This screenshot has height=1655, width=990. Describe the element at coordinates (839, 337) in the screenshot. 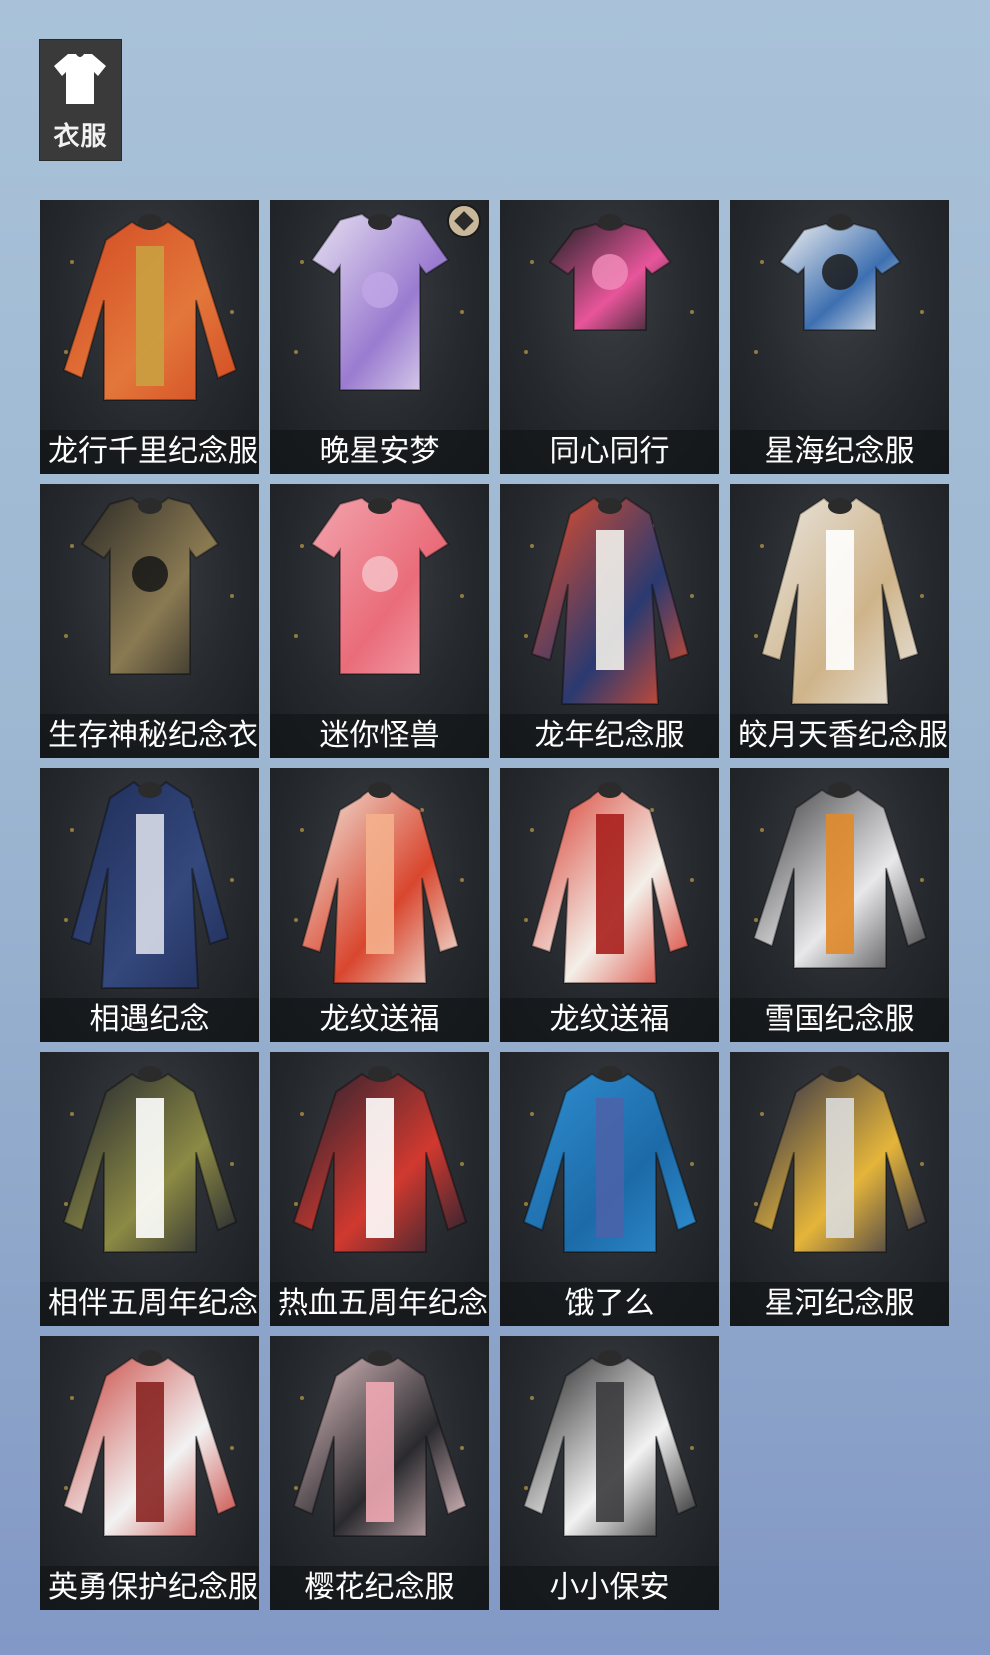

I see `outfit-card: 星海纪念服` at that location.